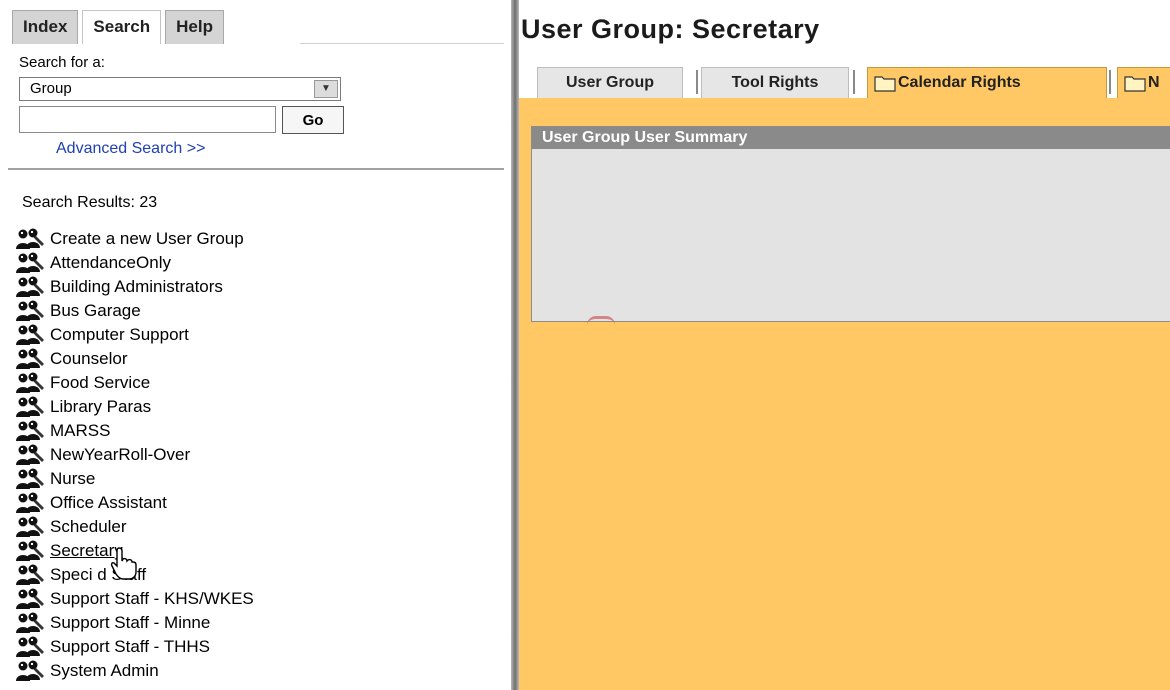  Describe the element at coordinates (1154, 82) in the screenshot. I see `tab-next-label: N` at that location.